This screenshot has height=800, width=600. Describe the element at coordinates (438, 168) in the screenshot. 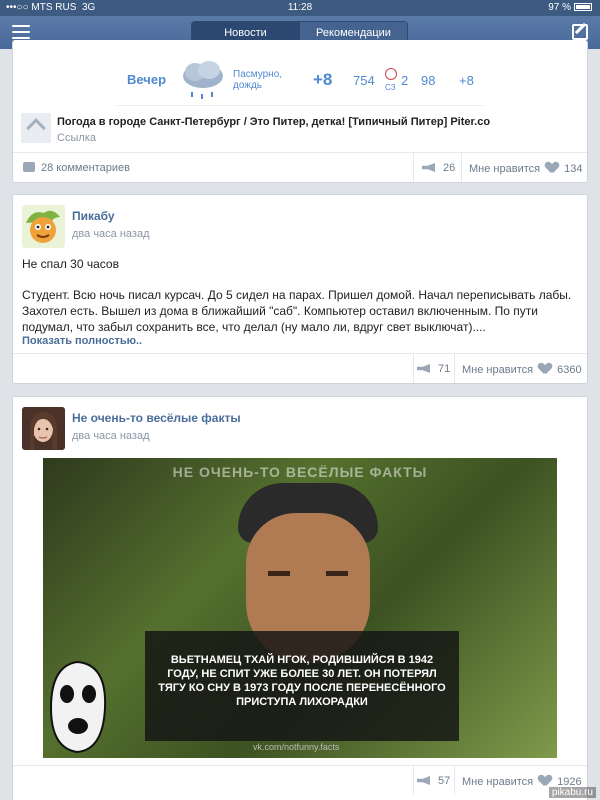

I see `share-button: 26` at that location.